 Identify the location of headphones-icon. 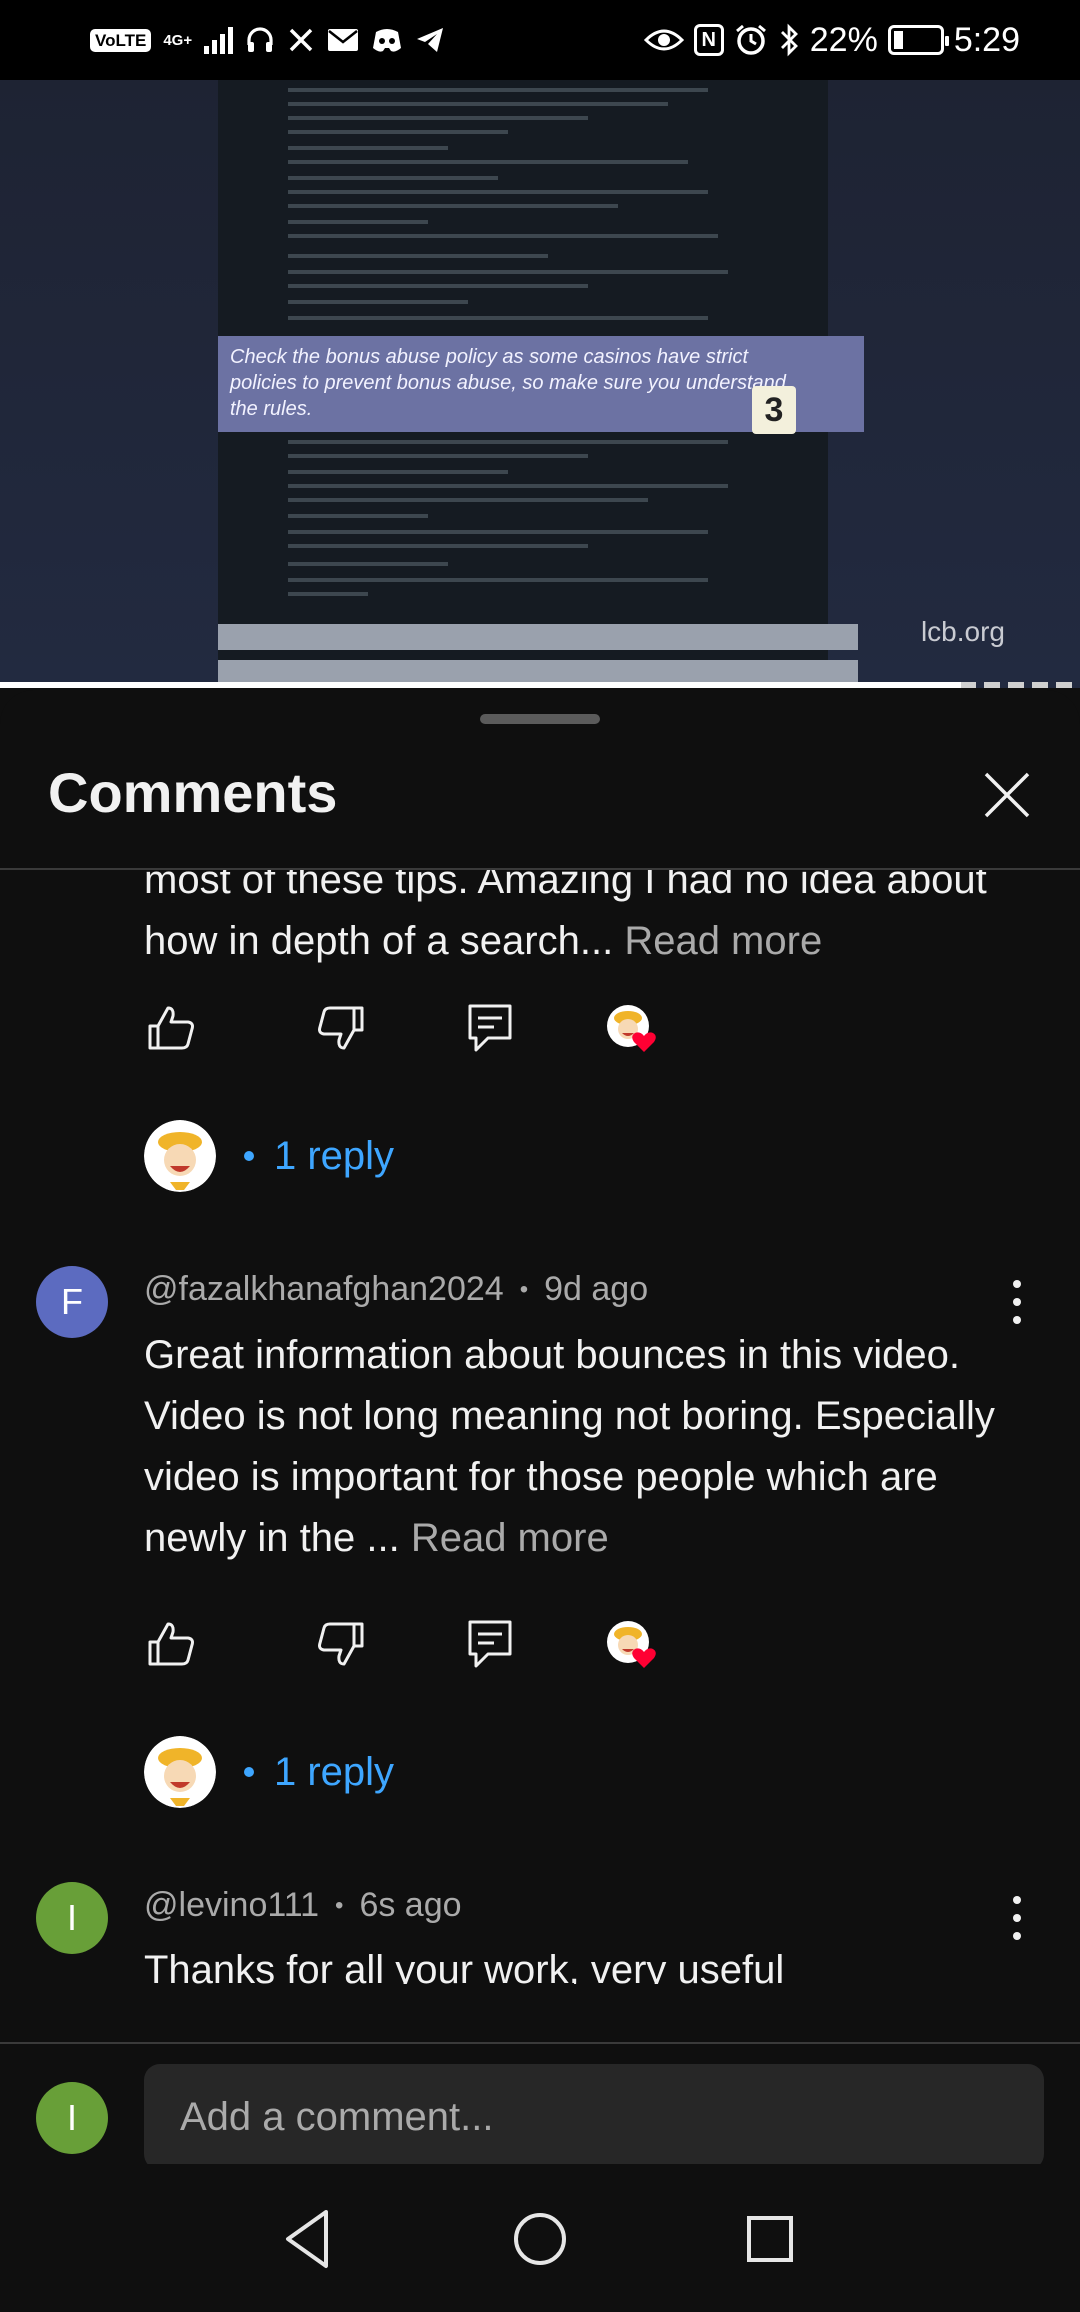
(260, 39).